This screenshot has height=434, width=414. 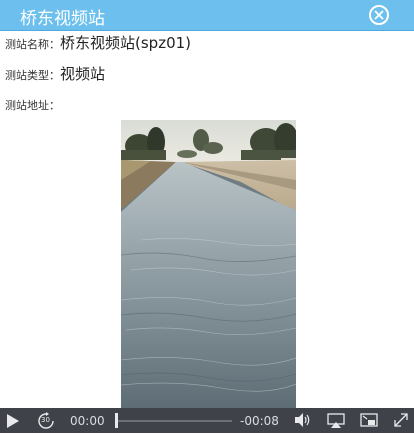 I want to click on seek-track, so click(x=174, y=421).